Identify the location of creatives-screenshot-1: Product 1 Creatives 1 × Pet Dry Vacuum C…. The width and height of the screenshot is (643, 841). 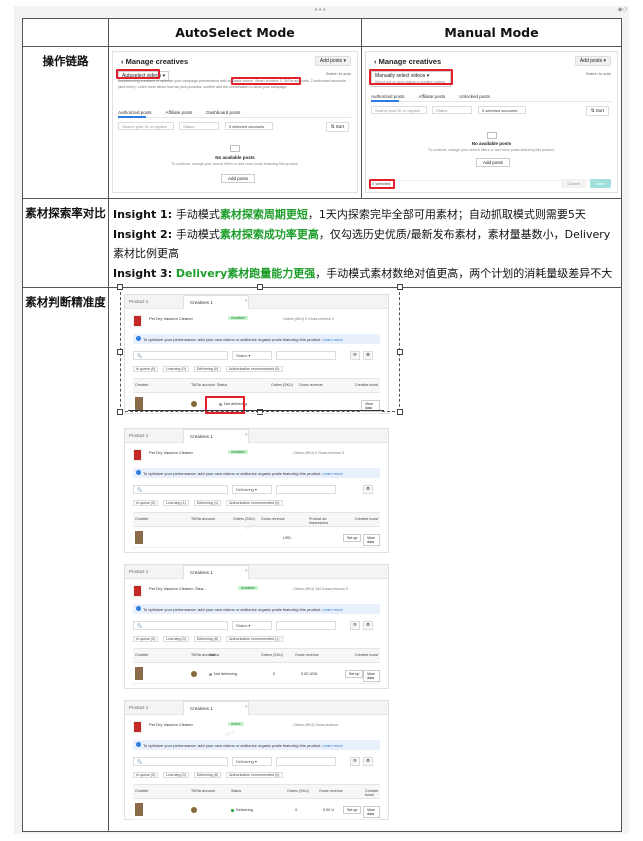
(260, 349).